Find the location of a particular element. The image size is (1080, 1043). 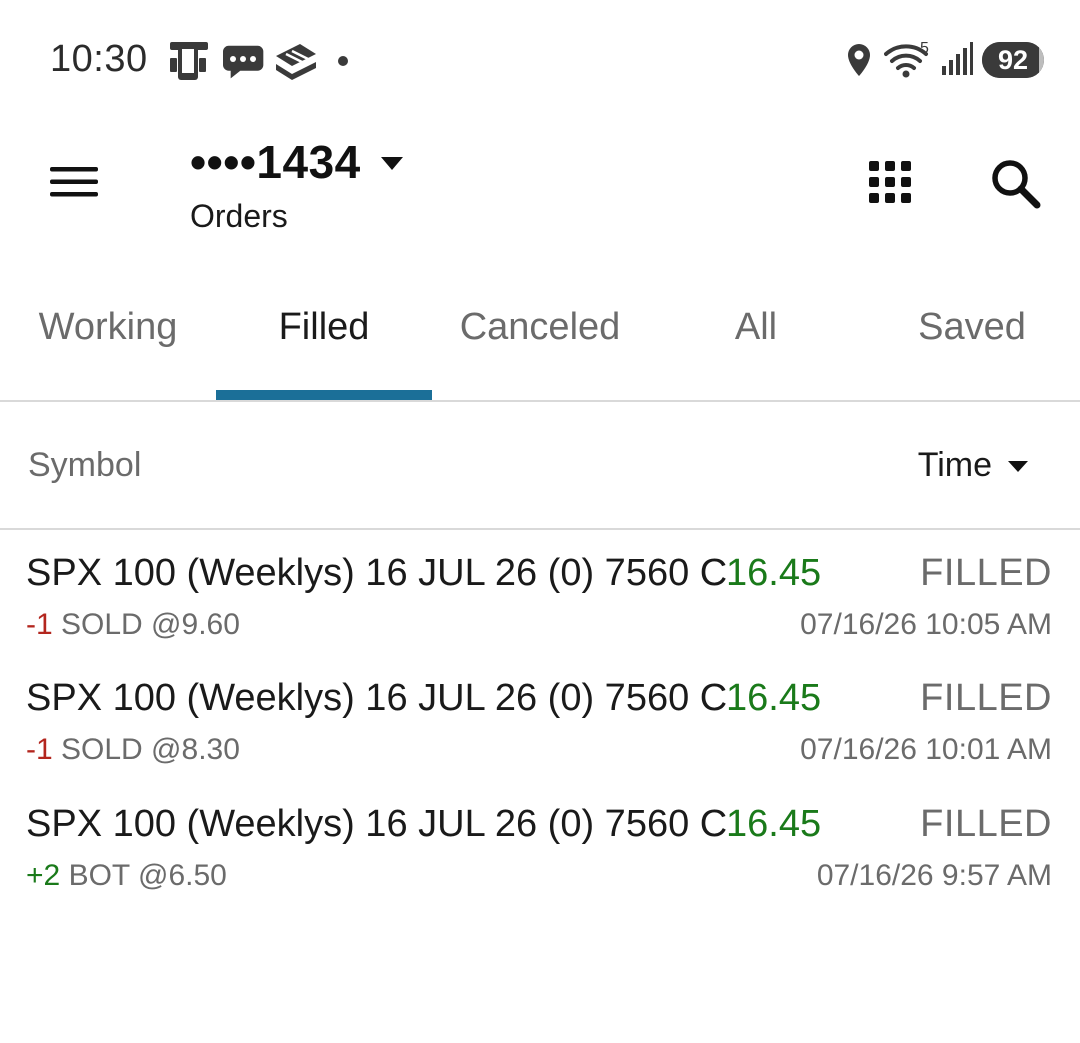

search-icon is located at coordinates (1016, 184).